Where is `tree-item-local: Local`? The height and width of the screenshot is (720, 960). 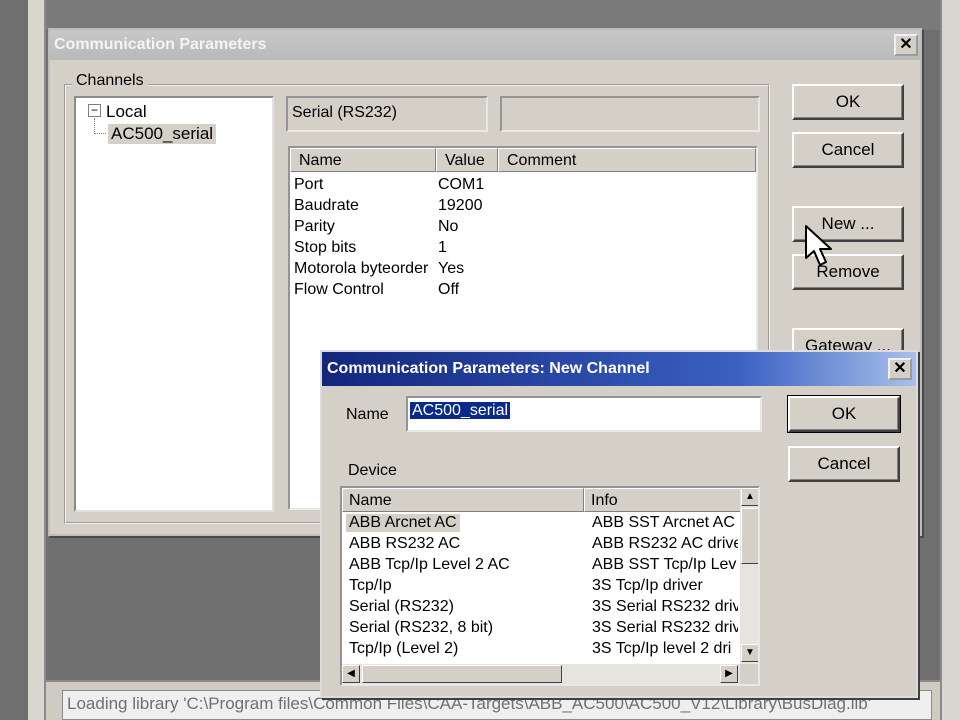
tree-item-local: Local is located at coordinates (126, 112).